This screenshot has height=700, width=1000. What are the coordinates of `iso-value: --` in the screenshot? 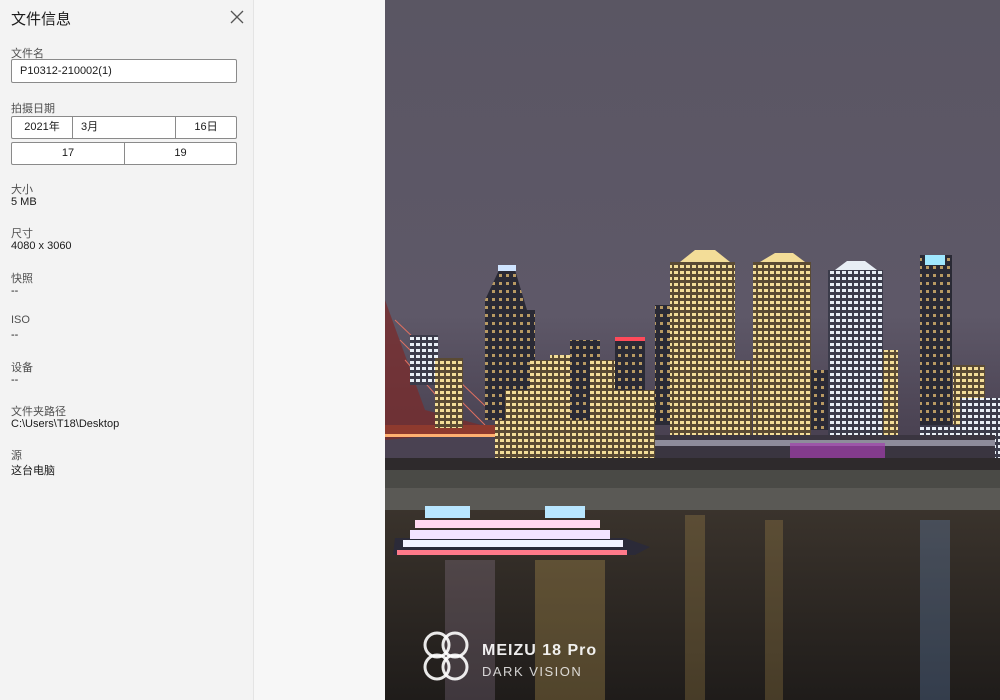 It's located at (15, 335).